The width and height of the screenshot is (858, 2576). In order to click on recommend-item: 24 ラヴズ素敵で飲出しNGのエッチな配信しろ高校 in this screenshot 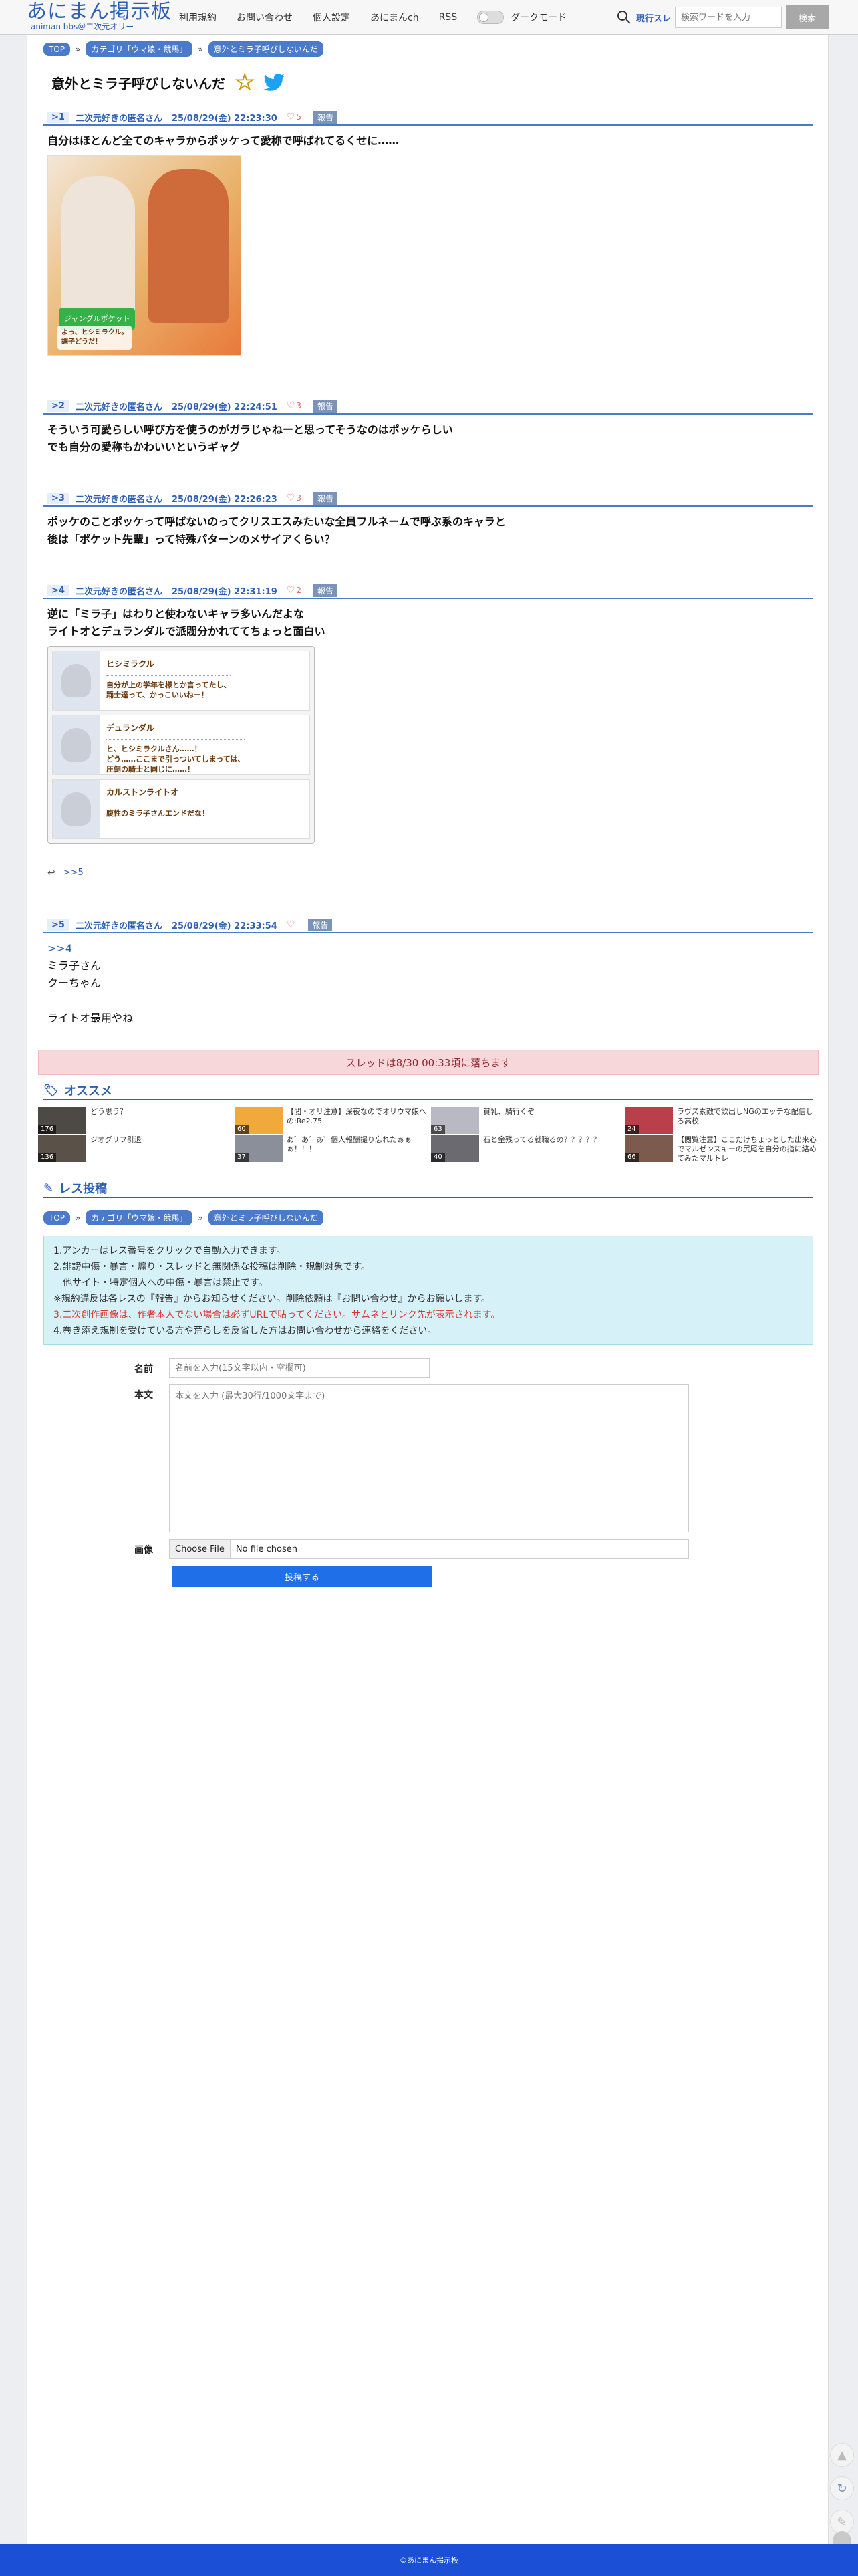, I will do `click(722, 1120)`.